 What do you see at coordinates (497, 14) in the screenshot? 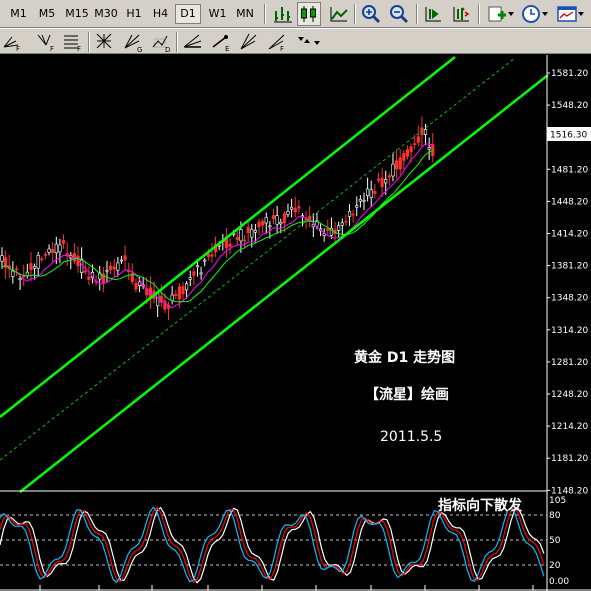
I see `indicators-icon` at bounding box center [497, 14].